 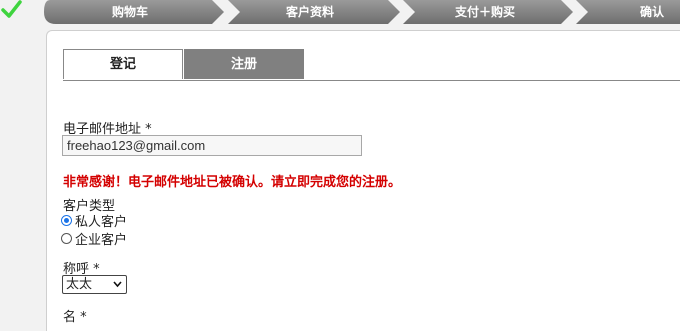 I want to click on salutation-select: 太太, so click(x=94, y=284).